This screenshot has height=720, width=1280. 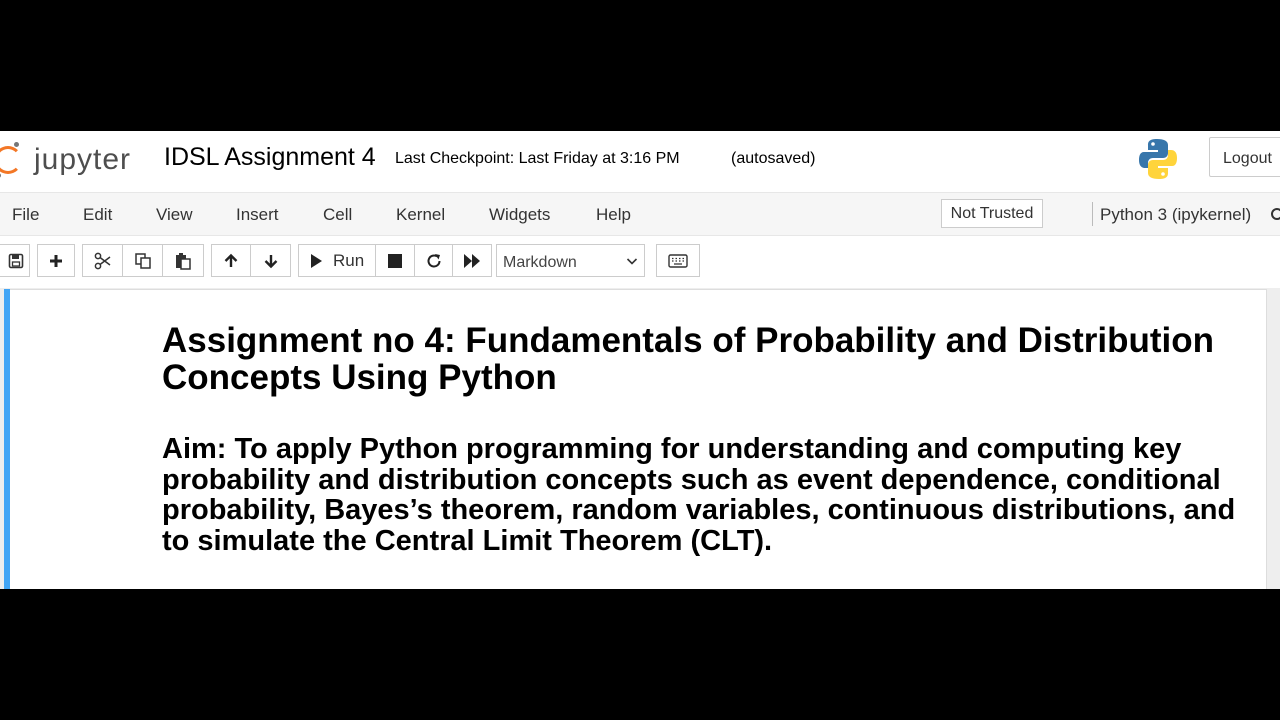 I want to click on arrow-down-icon, so click(x=270, y=261).